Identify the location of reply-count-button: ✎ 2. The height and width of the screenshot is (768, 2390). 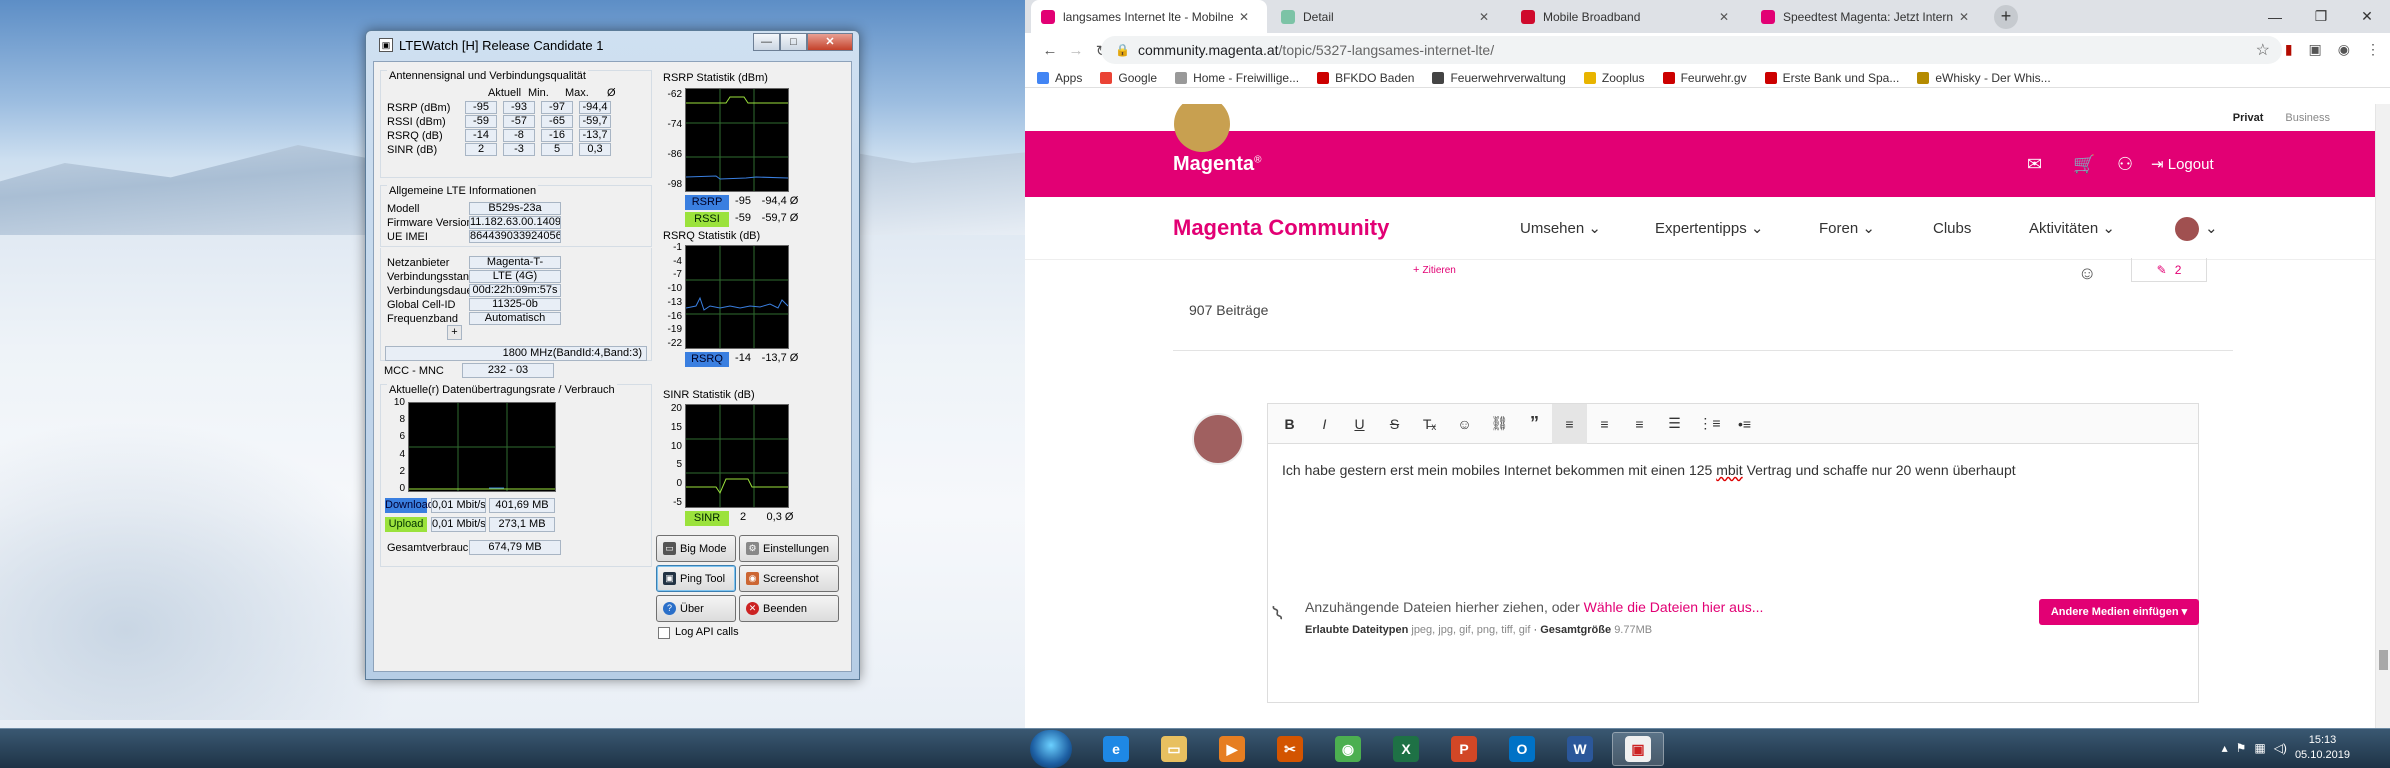
(2169, 270).